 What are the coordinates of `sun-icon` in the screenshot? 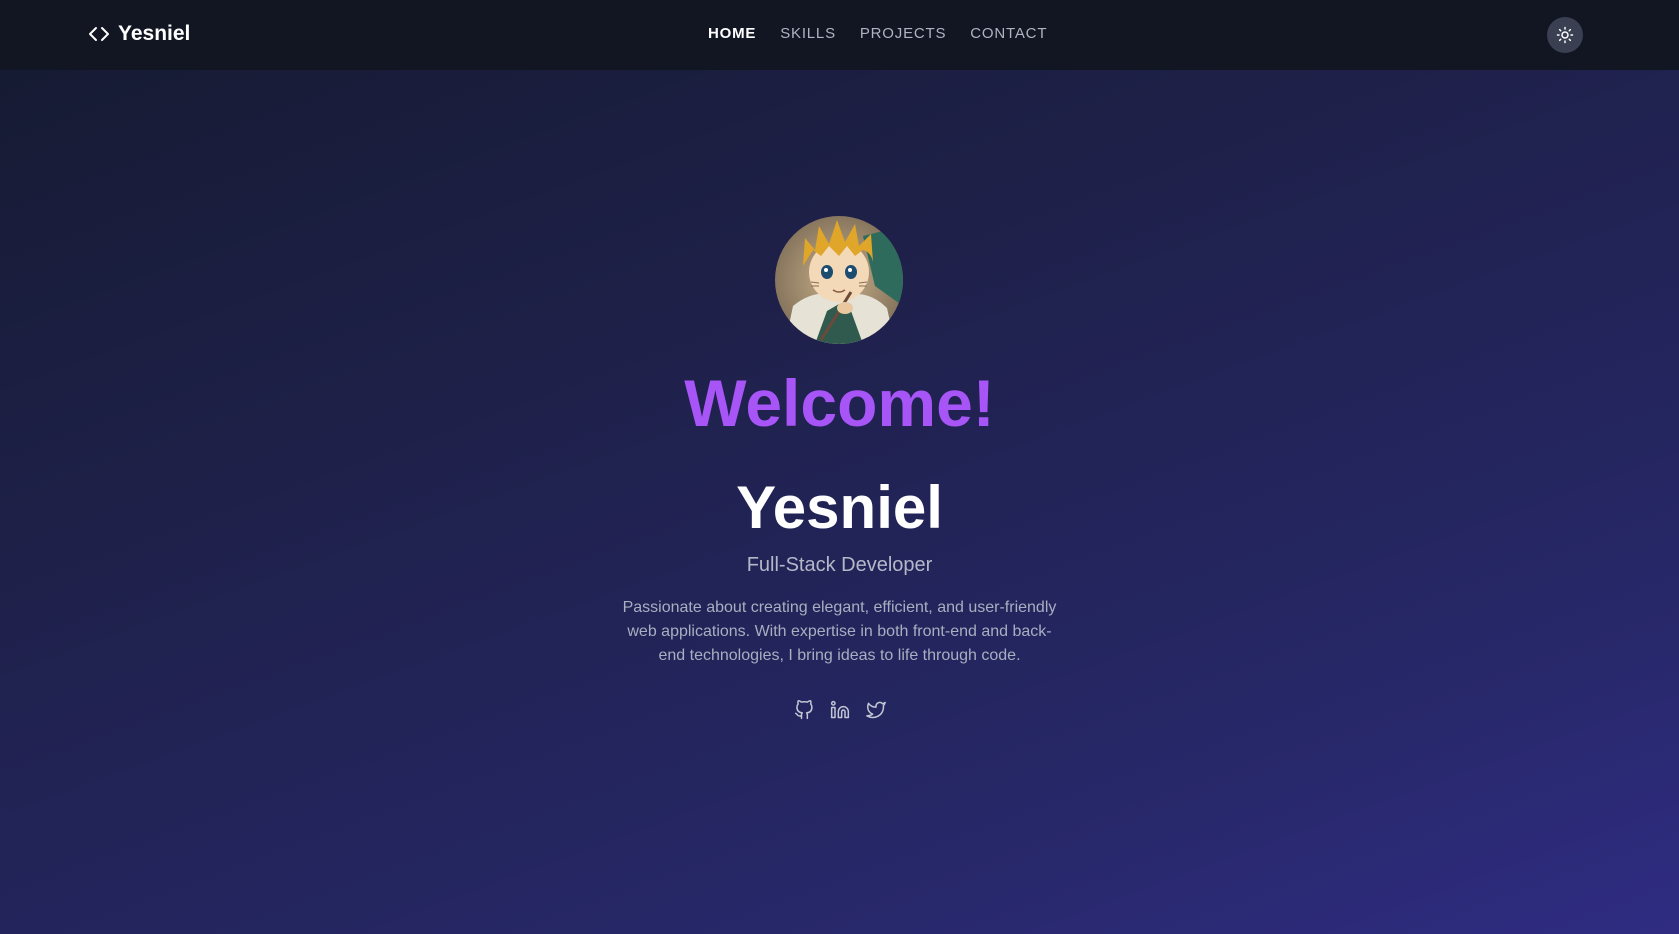 It's located at (1565, 35).